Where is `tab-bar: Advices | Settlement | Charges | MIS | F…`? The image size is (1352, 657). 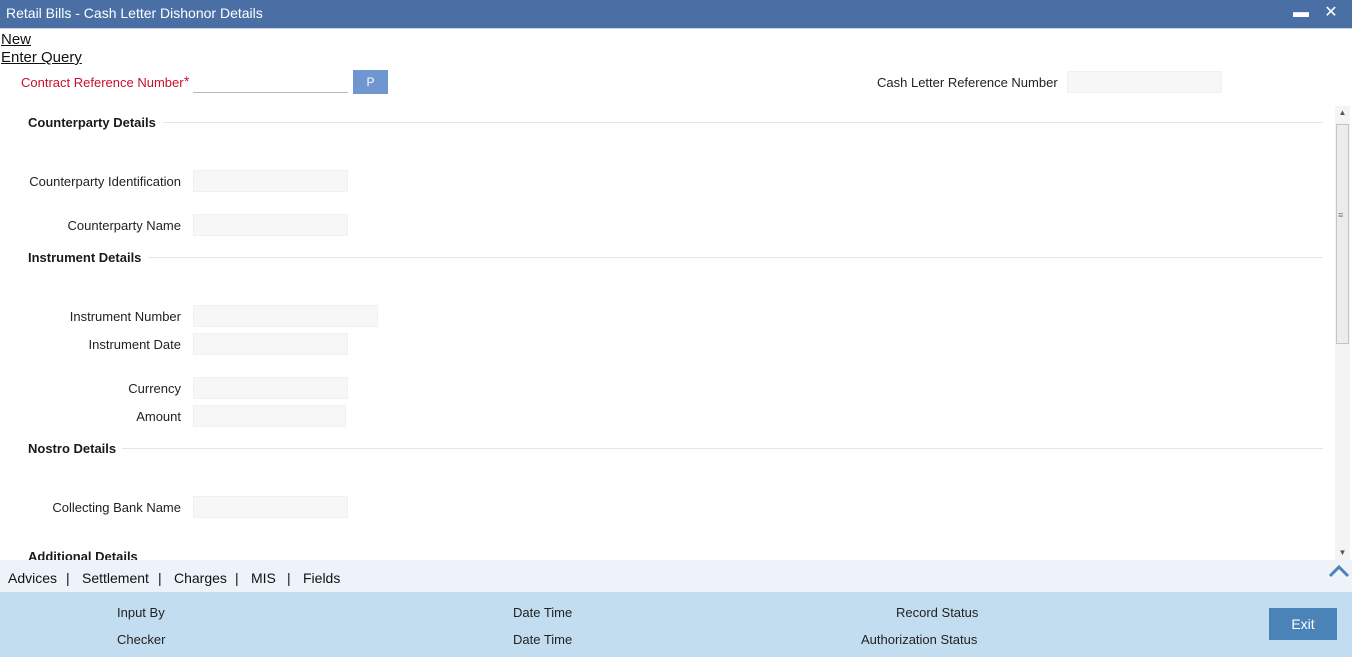 tab-bar: Advices | Settlement | Charges | MIS | F… is located at coordinates (676, 576).